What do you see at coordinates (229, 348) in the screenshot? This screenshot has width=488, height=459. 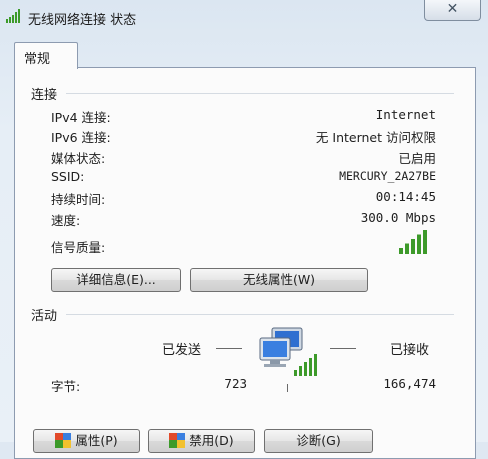 I see `sent-connector-line` at bounding box center [229, 348].